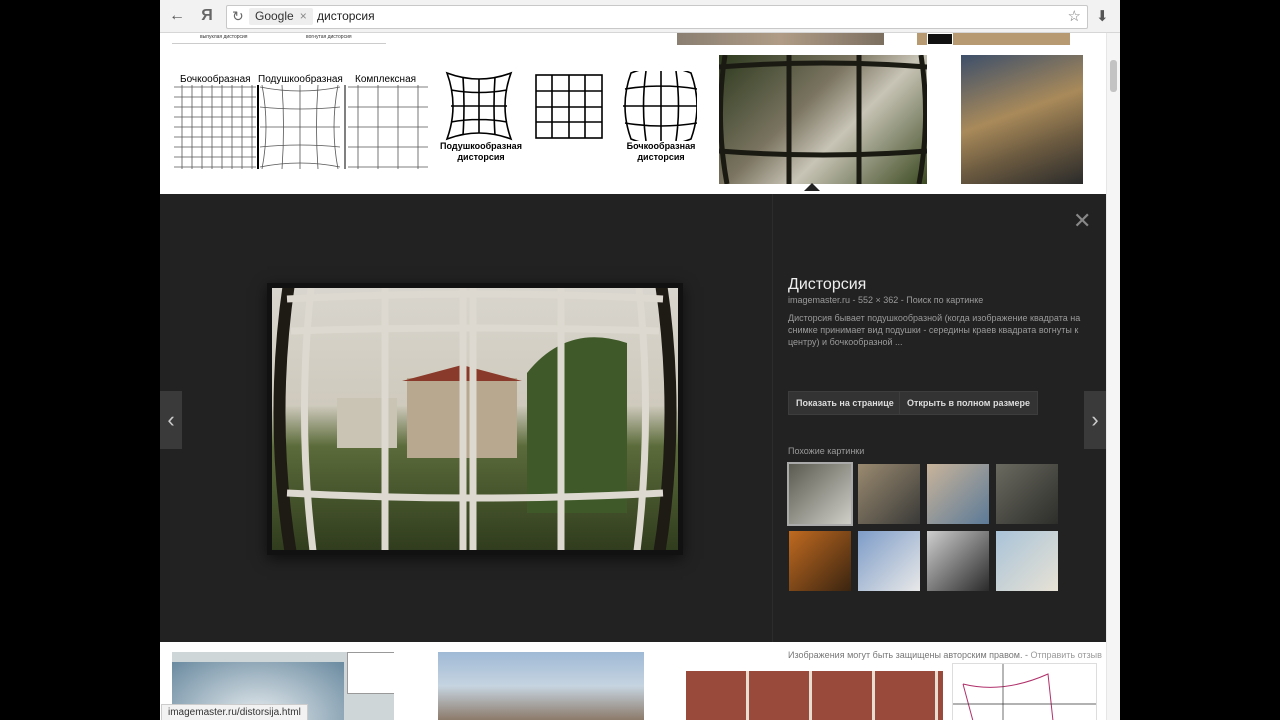 The height and width of the screenshot is (720, 1280). I want to click on result-image-window-selected, so click(823, 119).